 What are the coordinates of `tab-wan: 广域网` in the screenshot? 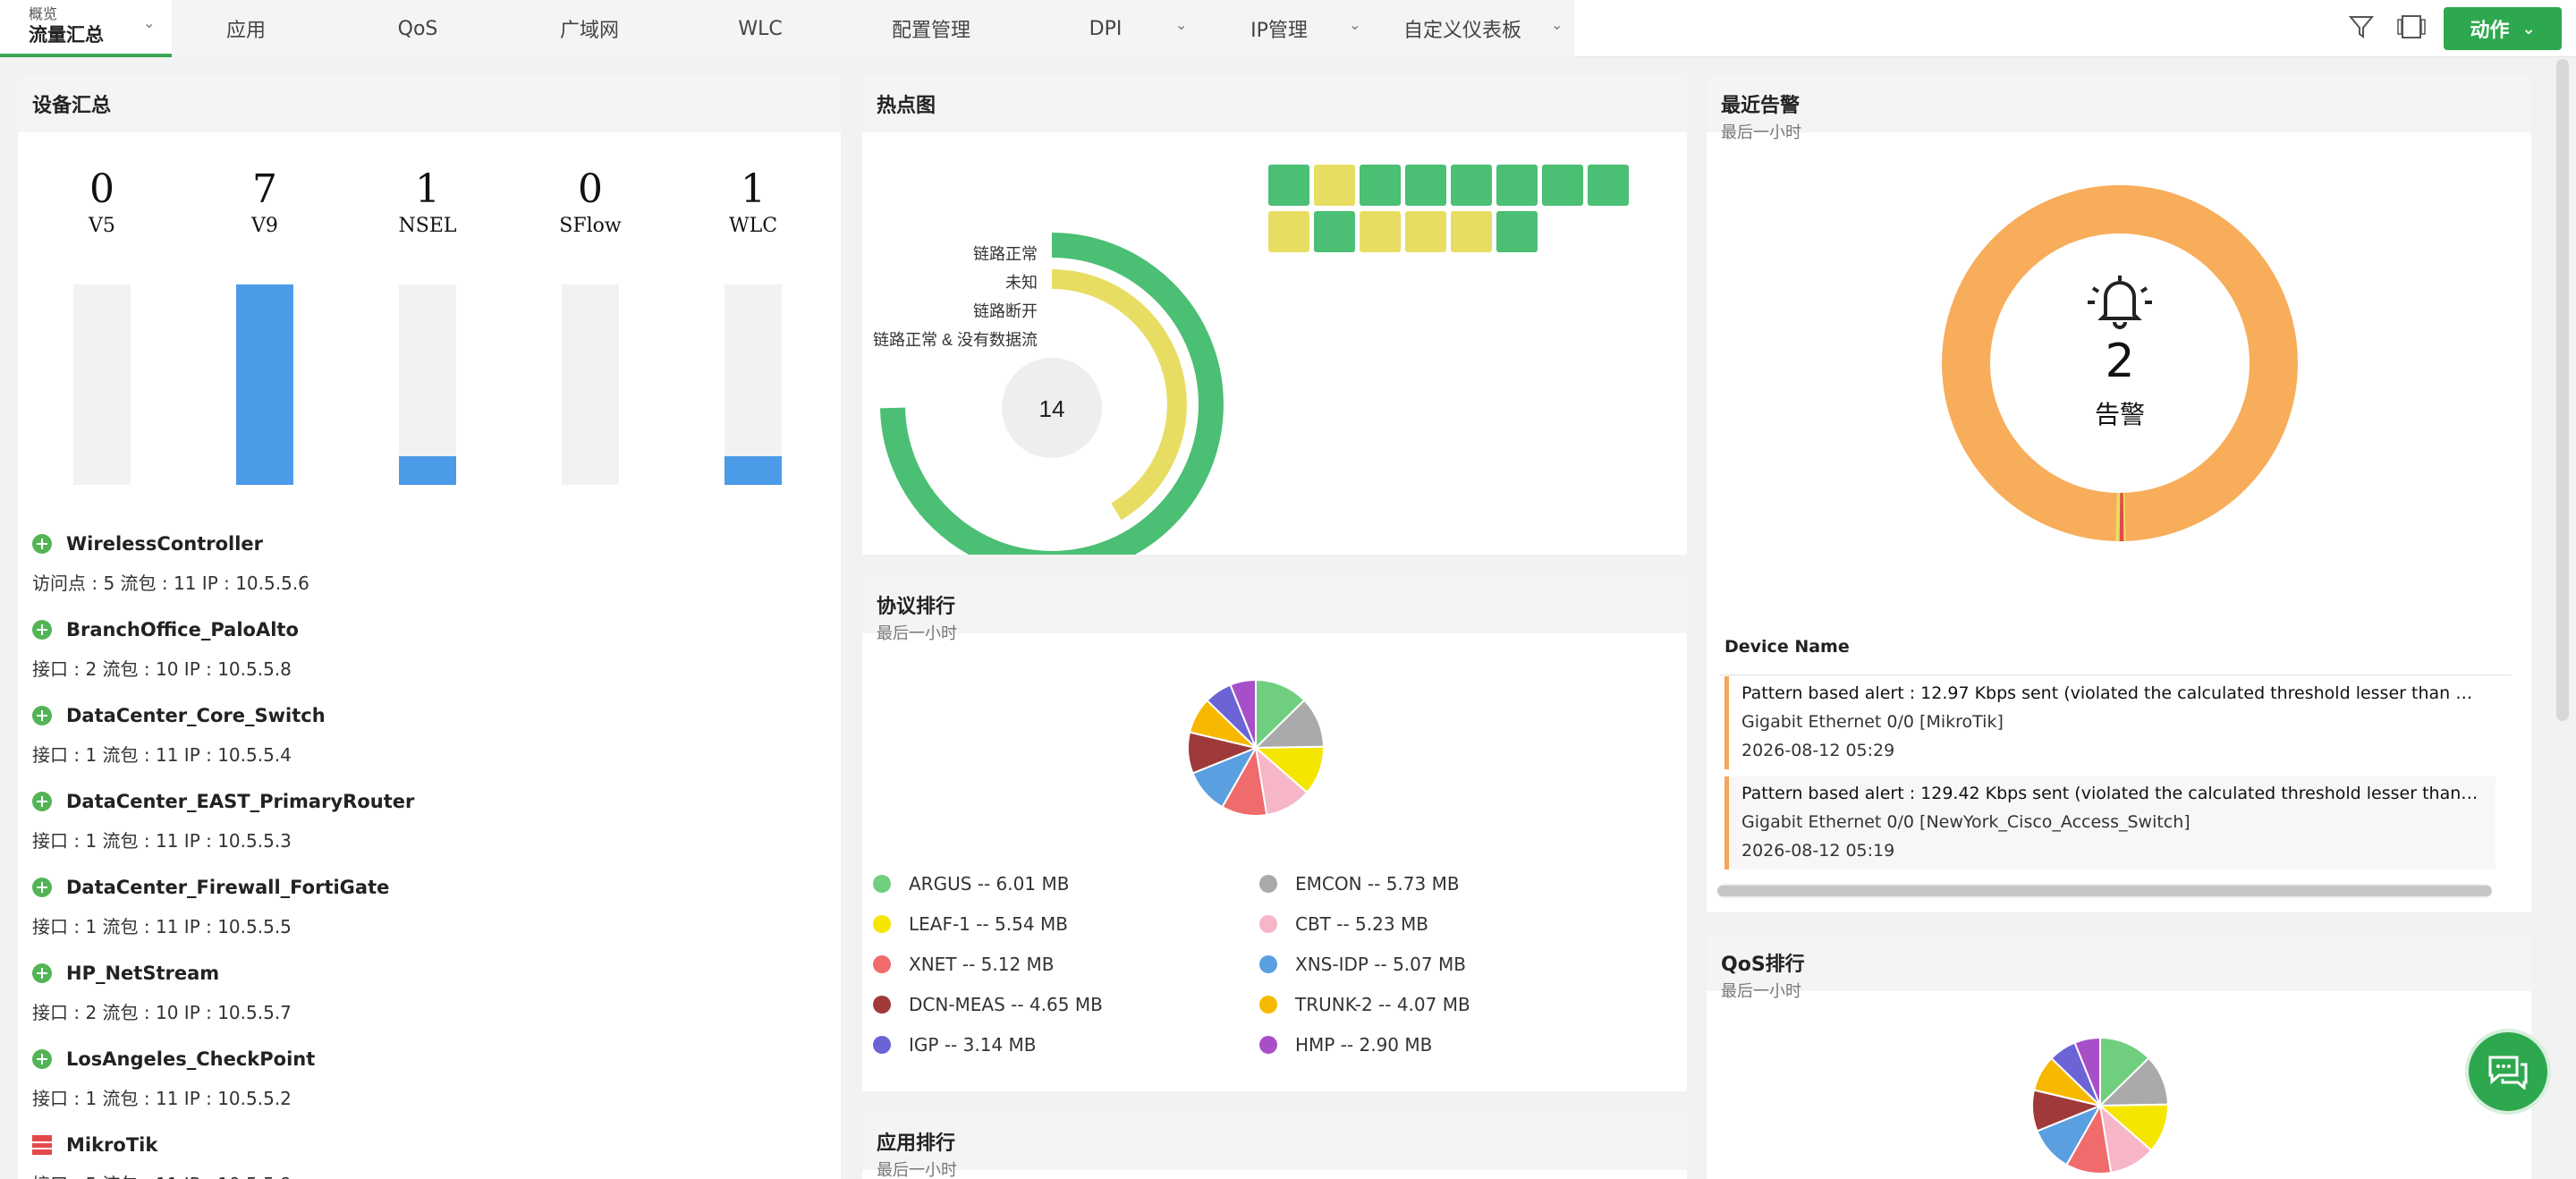 It's located at (589, 29).